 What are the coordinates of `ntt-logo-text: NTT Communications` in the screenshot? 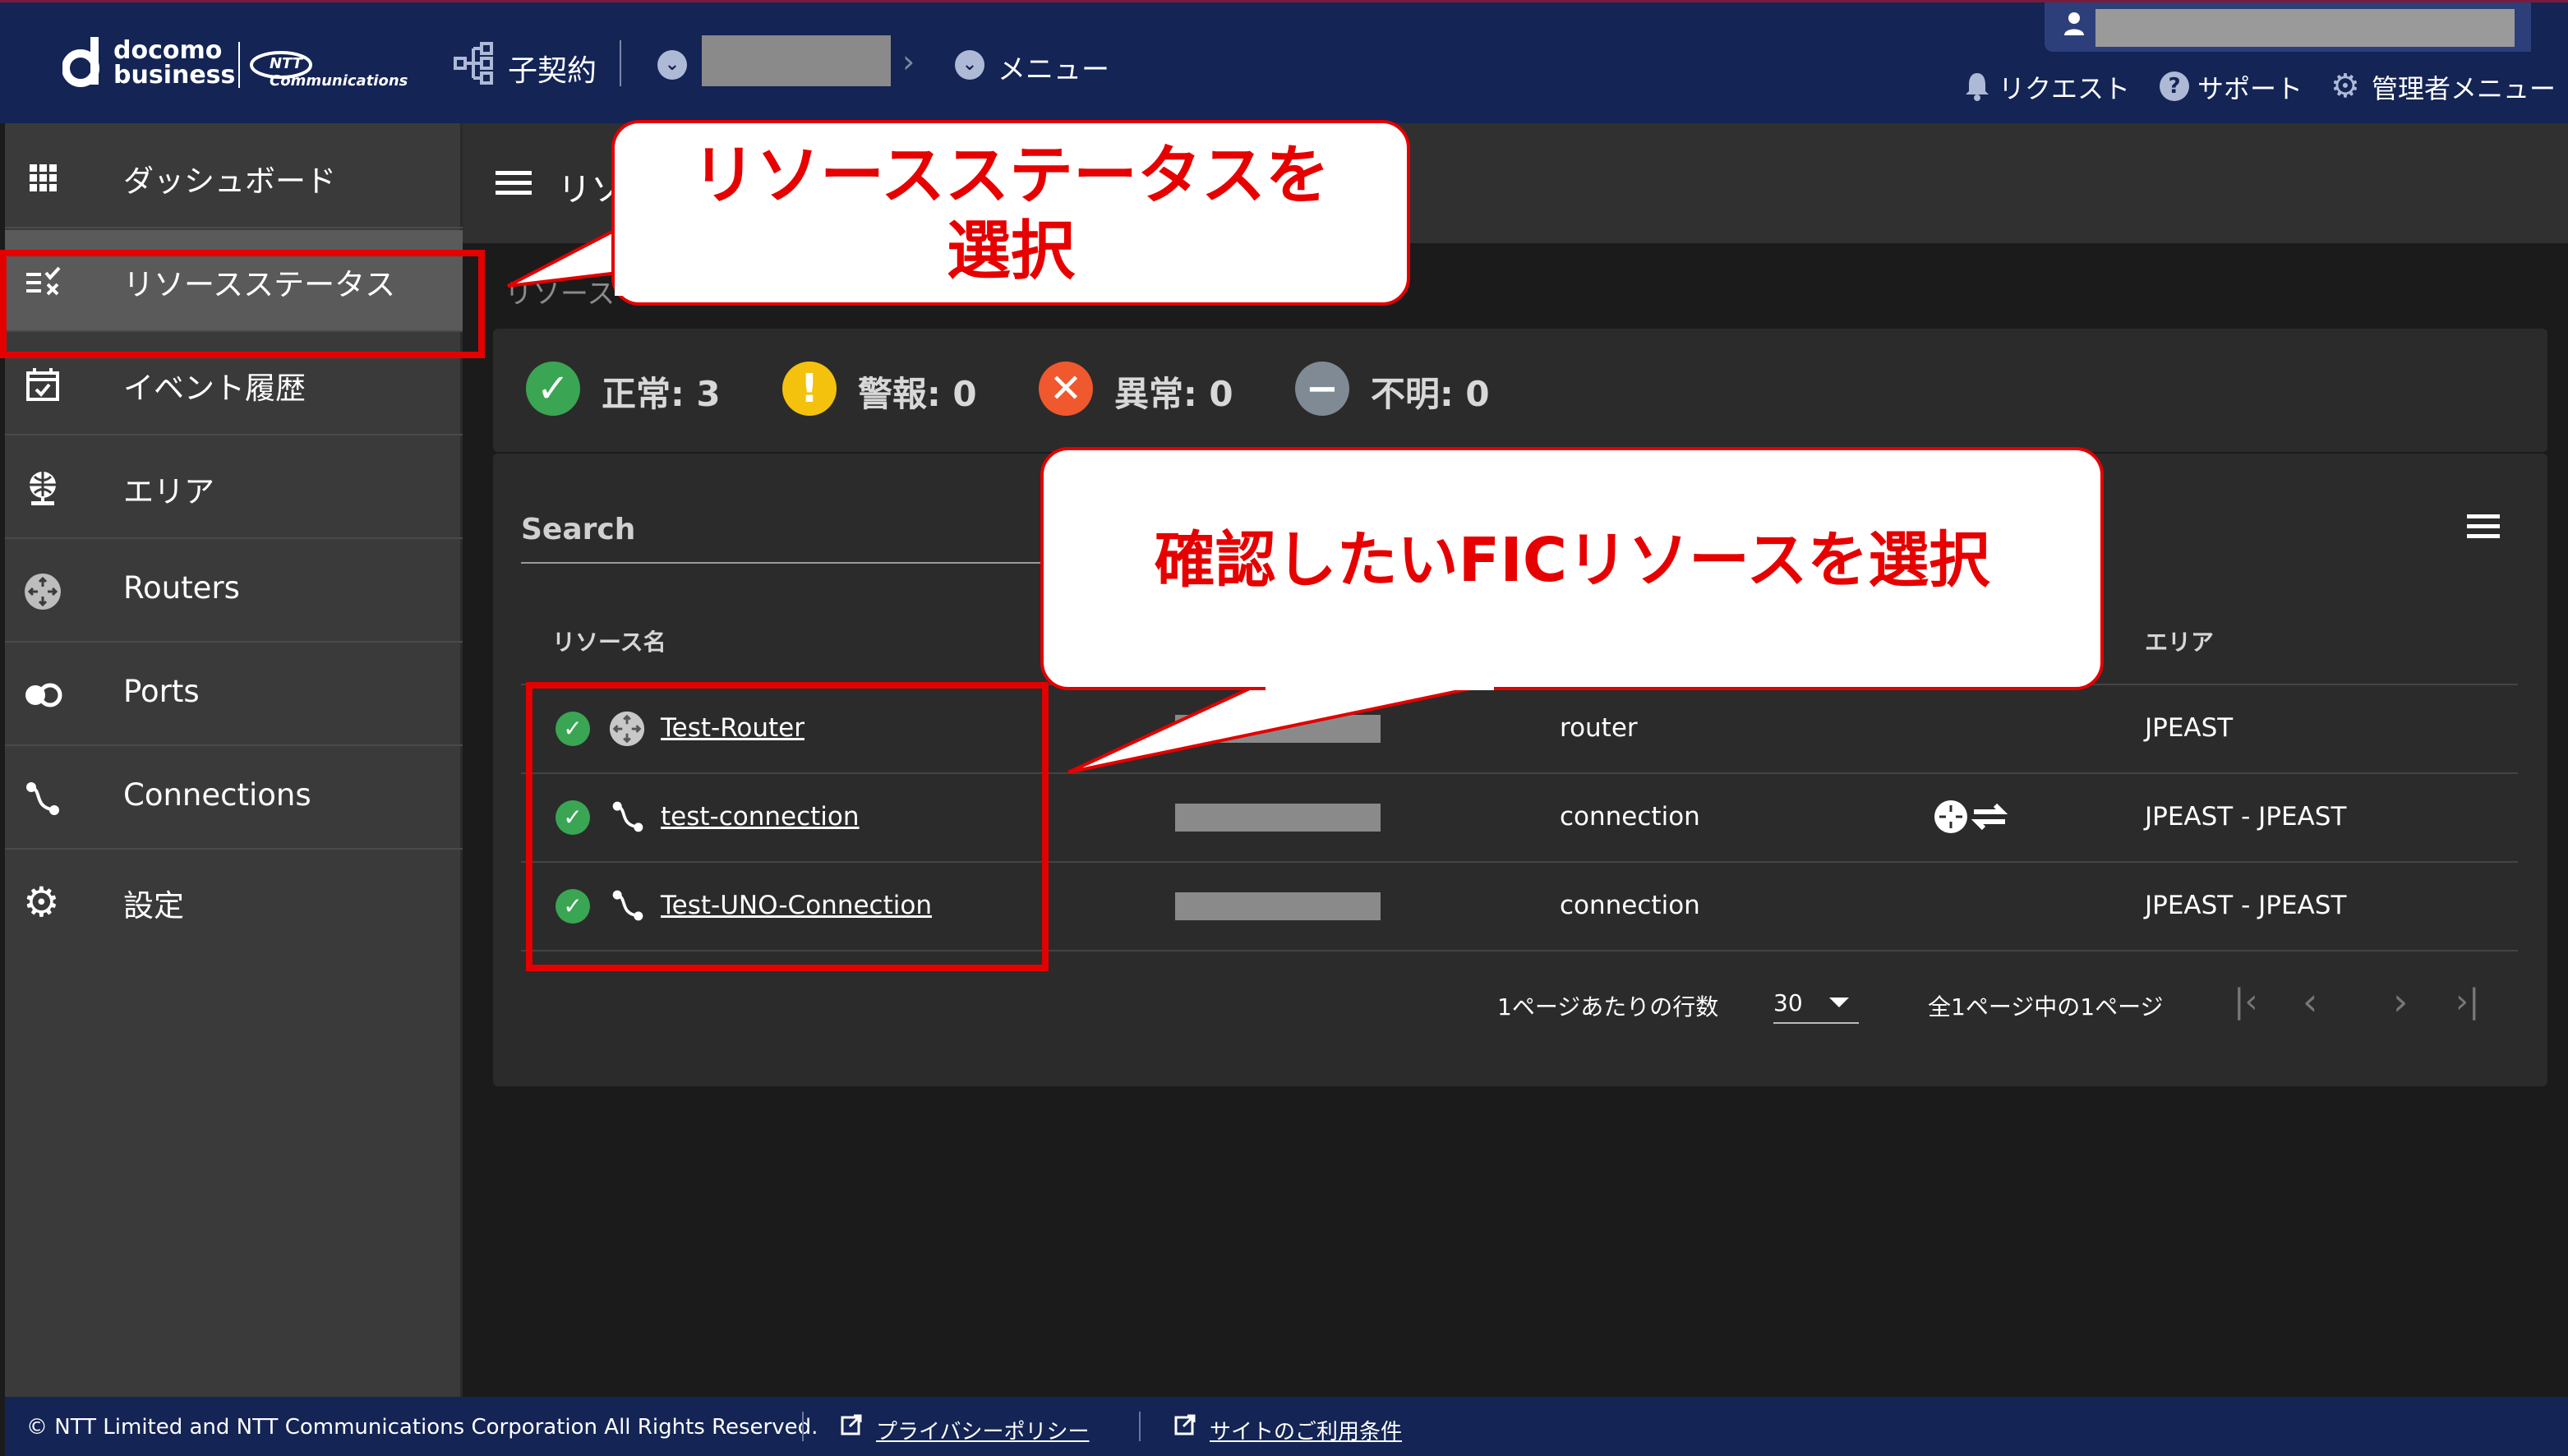 It's located at (339, 72).